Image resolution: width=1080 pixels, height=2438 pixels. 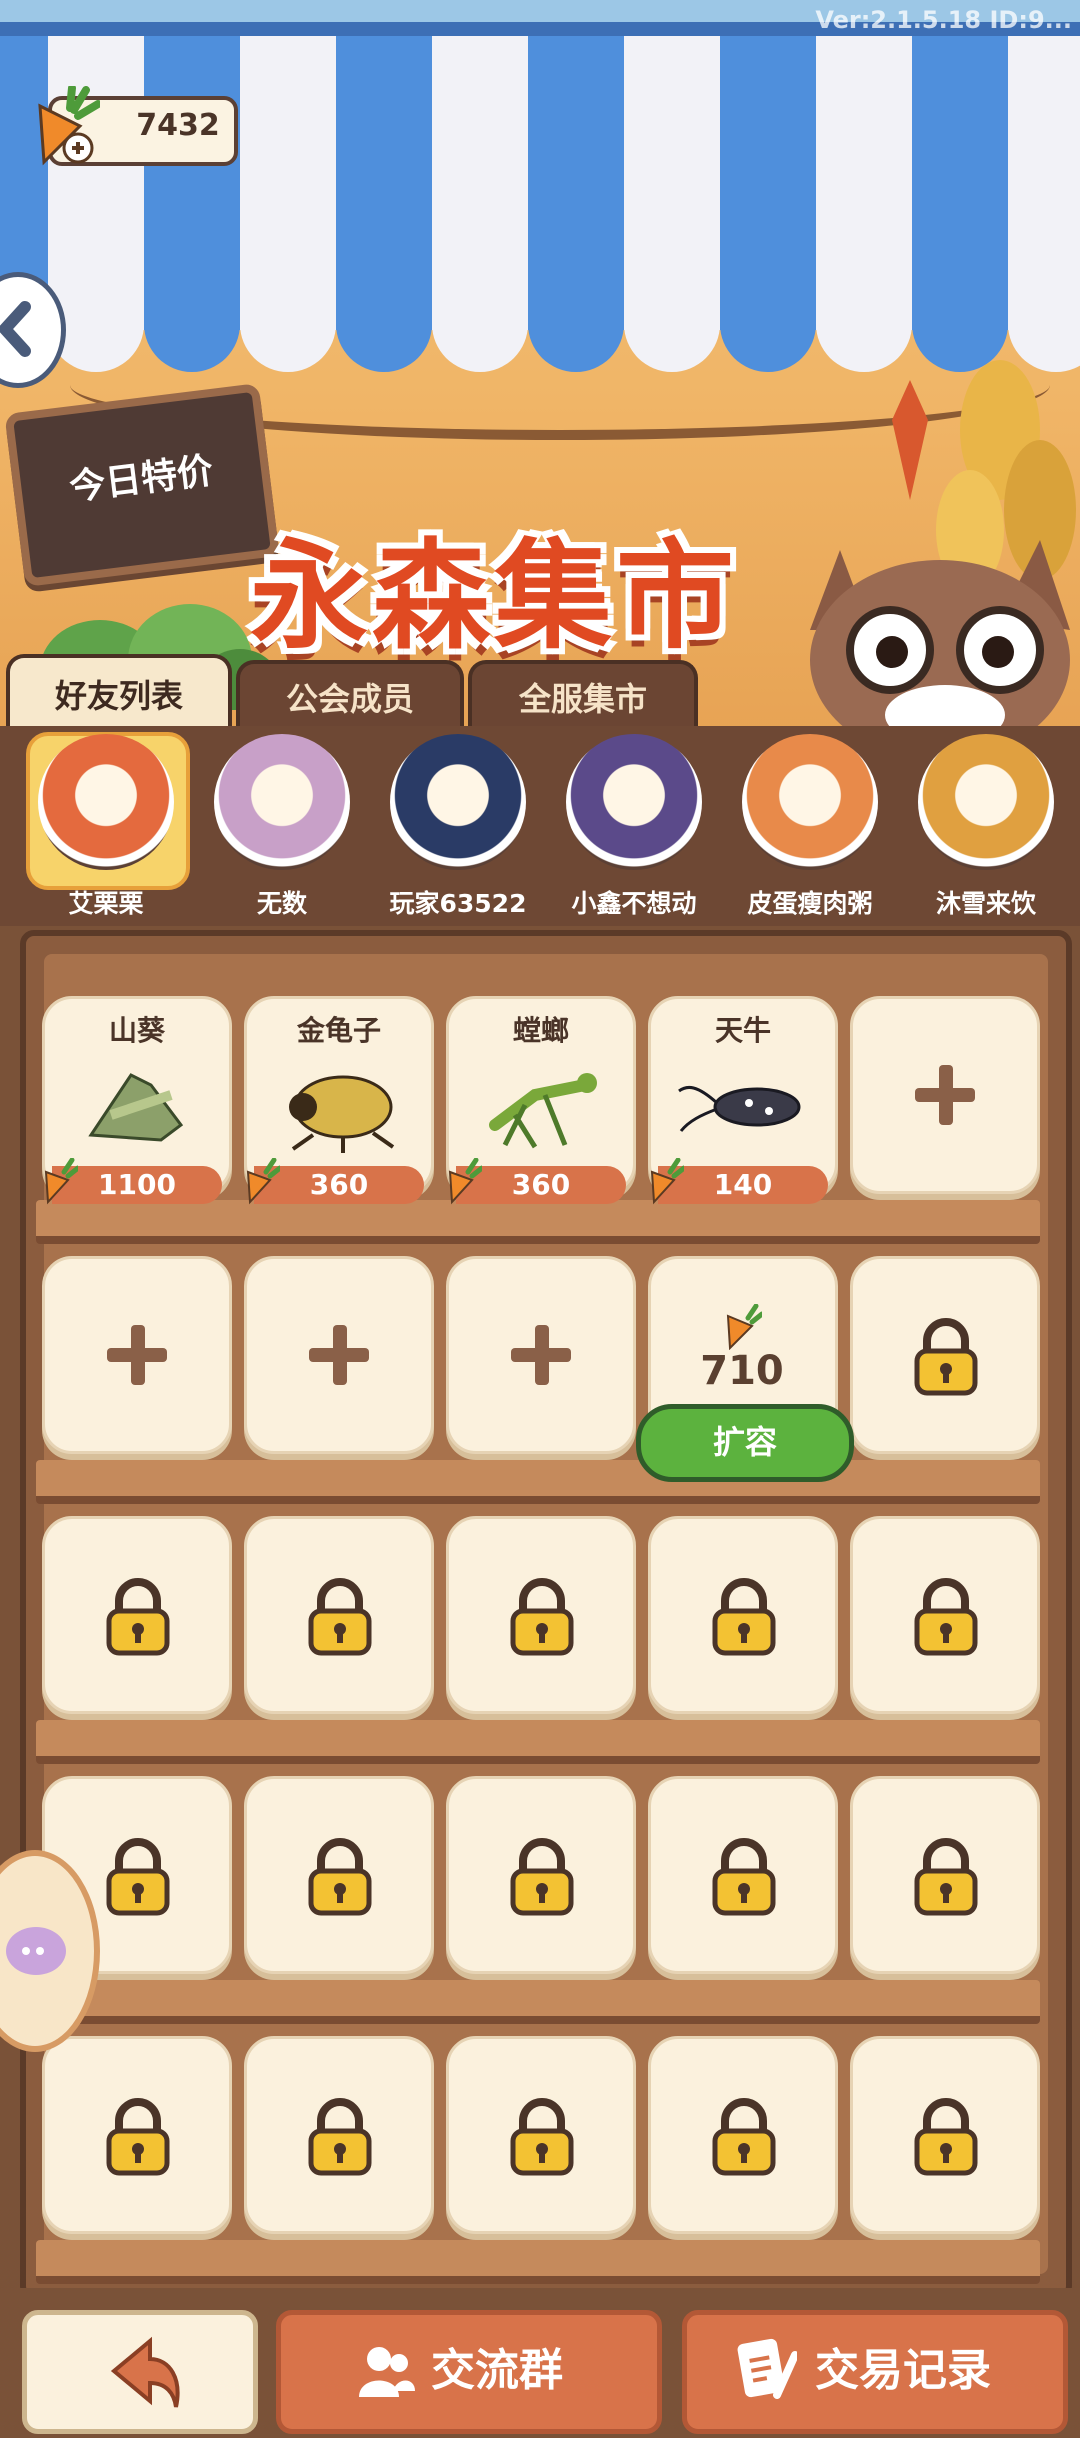 I want to click on trade-records-label: 交易记录, so click(x=903, y=2370).